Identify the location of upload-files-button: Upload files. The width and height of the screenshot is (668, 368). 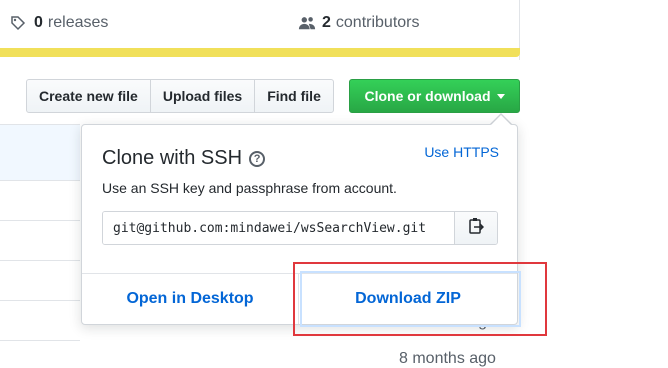
(202, 96).